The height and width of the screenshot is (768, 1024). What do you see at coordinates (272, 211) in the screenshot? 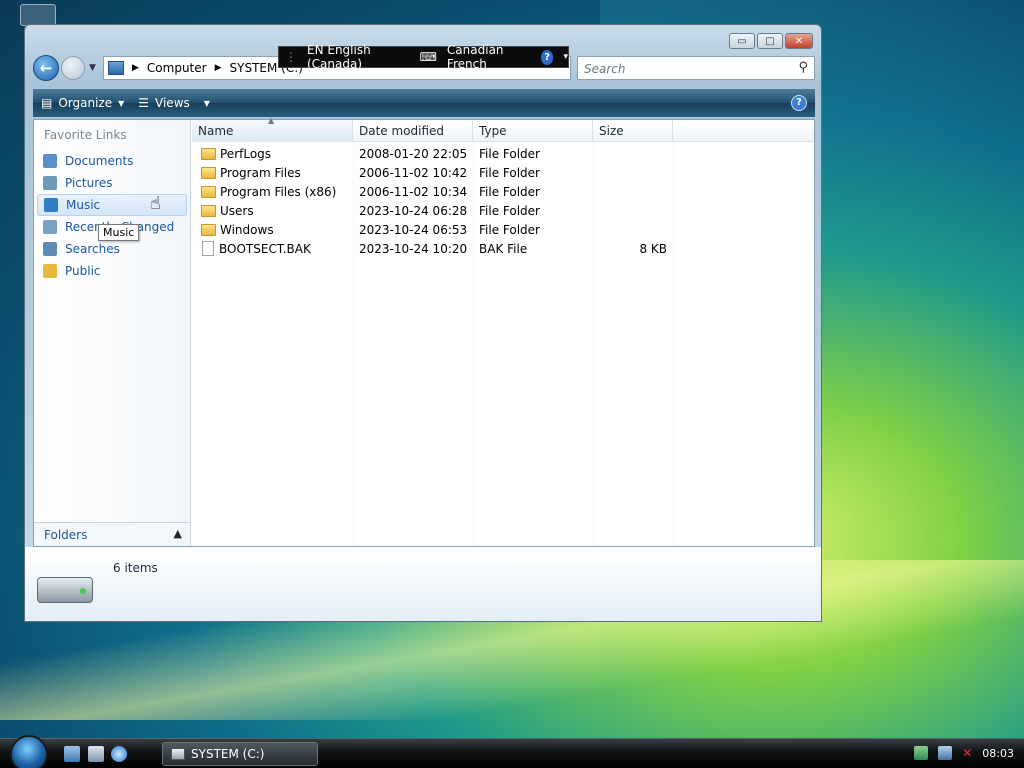
I see `cell-name: Users` at bounding box center [272, 211].